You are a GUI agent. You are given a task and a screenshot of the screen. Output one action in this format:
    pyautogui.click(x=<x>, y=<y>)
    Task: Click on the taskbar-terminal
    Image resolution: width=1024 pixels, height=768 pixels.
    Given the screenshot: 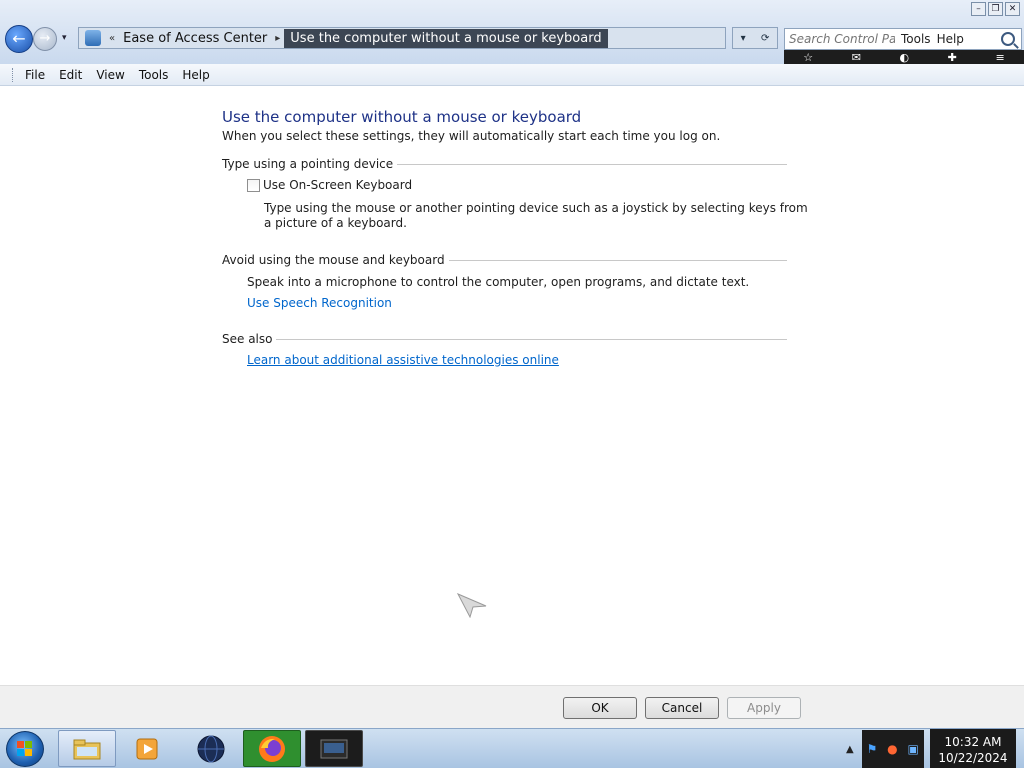 What is the action you would take?
    pyautogui.click(x=334, y=748)
    